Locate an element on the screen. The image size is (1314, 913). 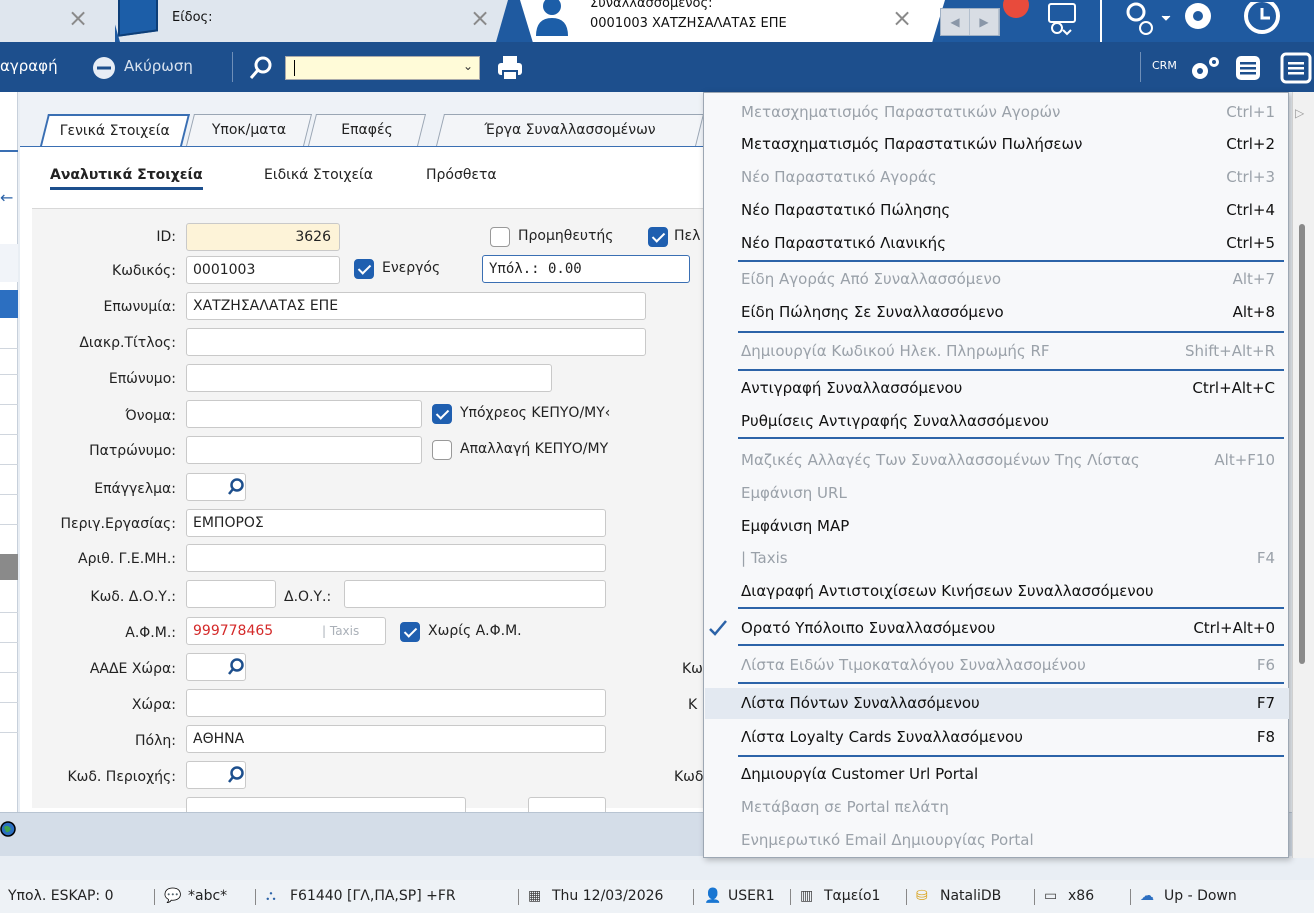
surname-field is located at coordinates (369, 378).